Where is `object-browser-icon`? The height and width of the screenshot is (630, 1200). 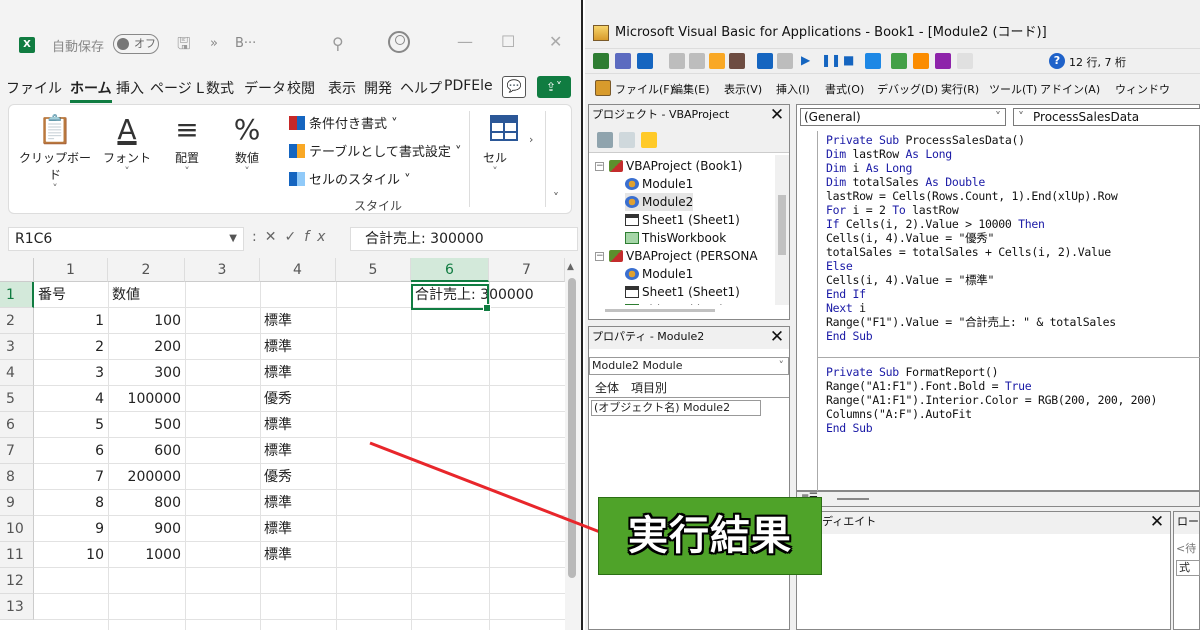
object-browser-icon is located at coordinates (943, 61).